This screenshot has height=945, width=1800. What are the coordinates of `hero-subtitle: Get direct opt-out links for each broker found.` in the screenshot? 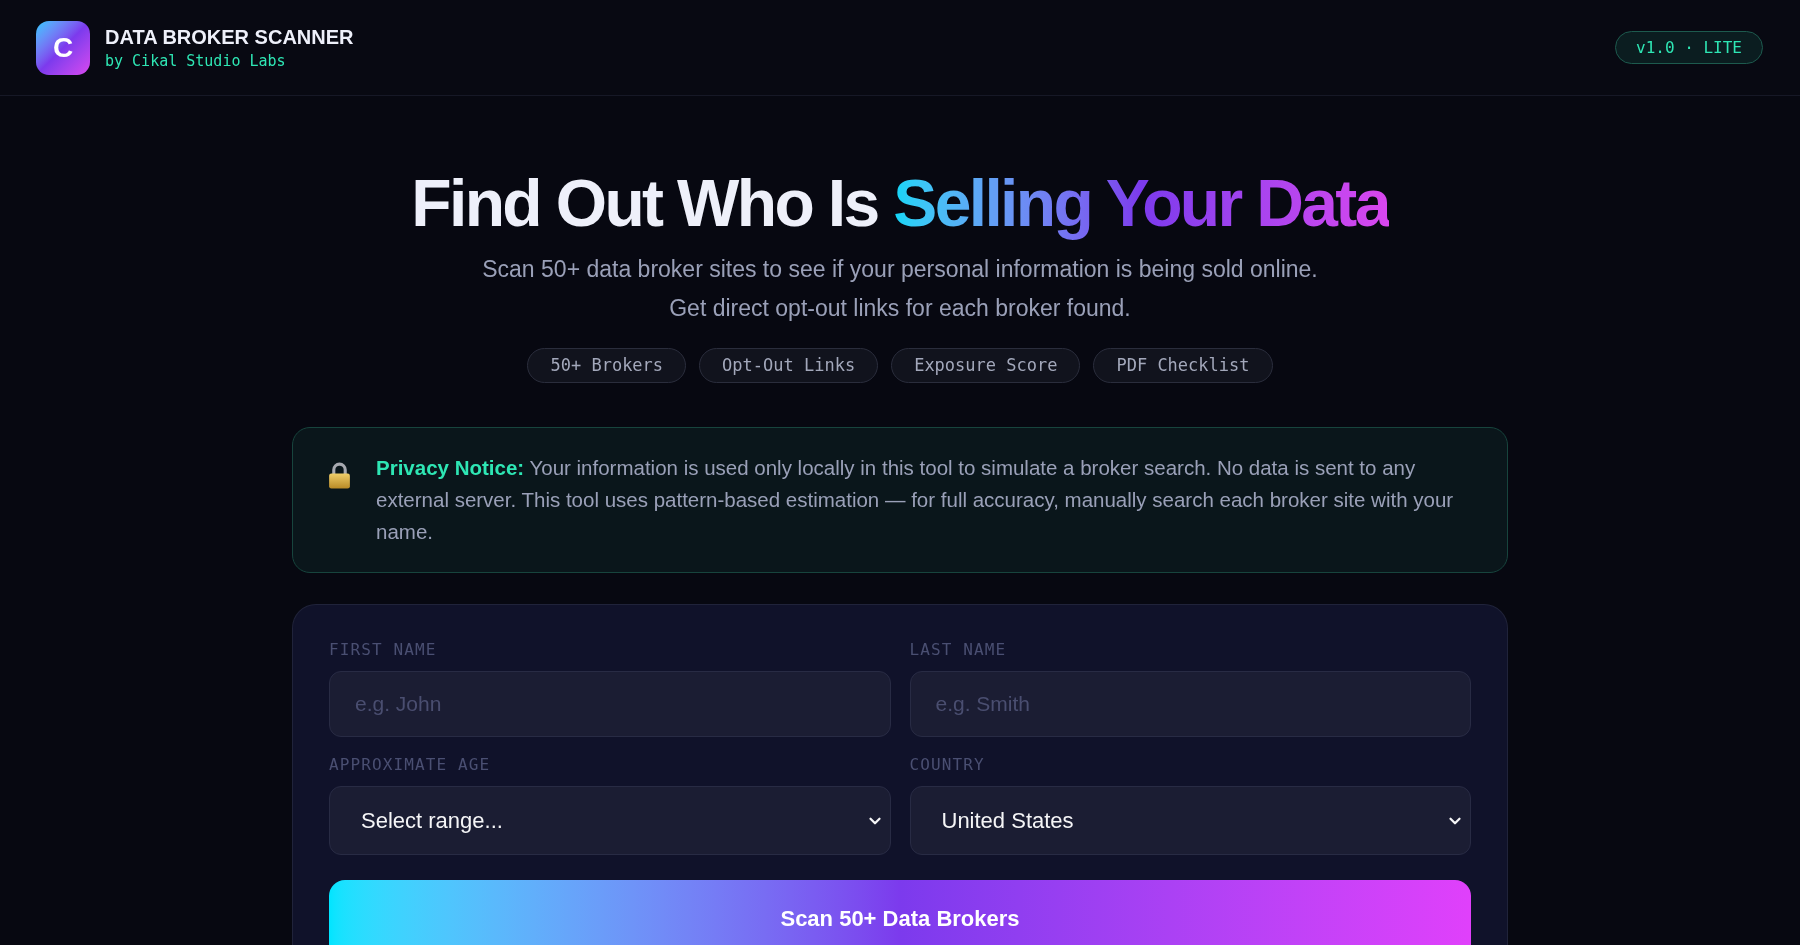 It's located at (900, 308).